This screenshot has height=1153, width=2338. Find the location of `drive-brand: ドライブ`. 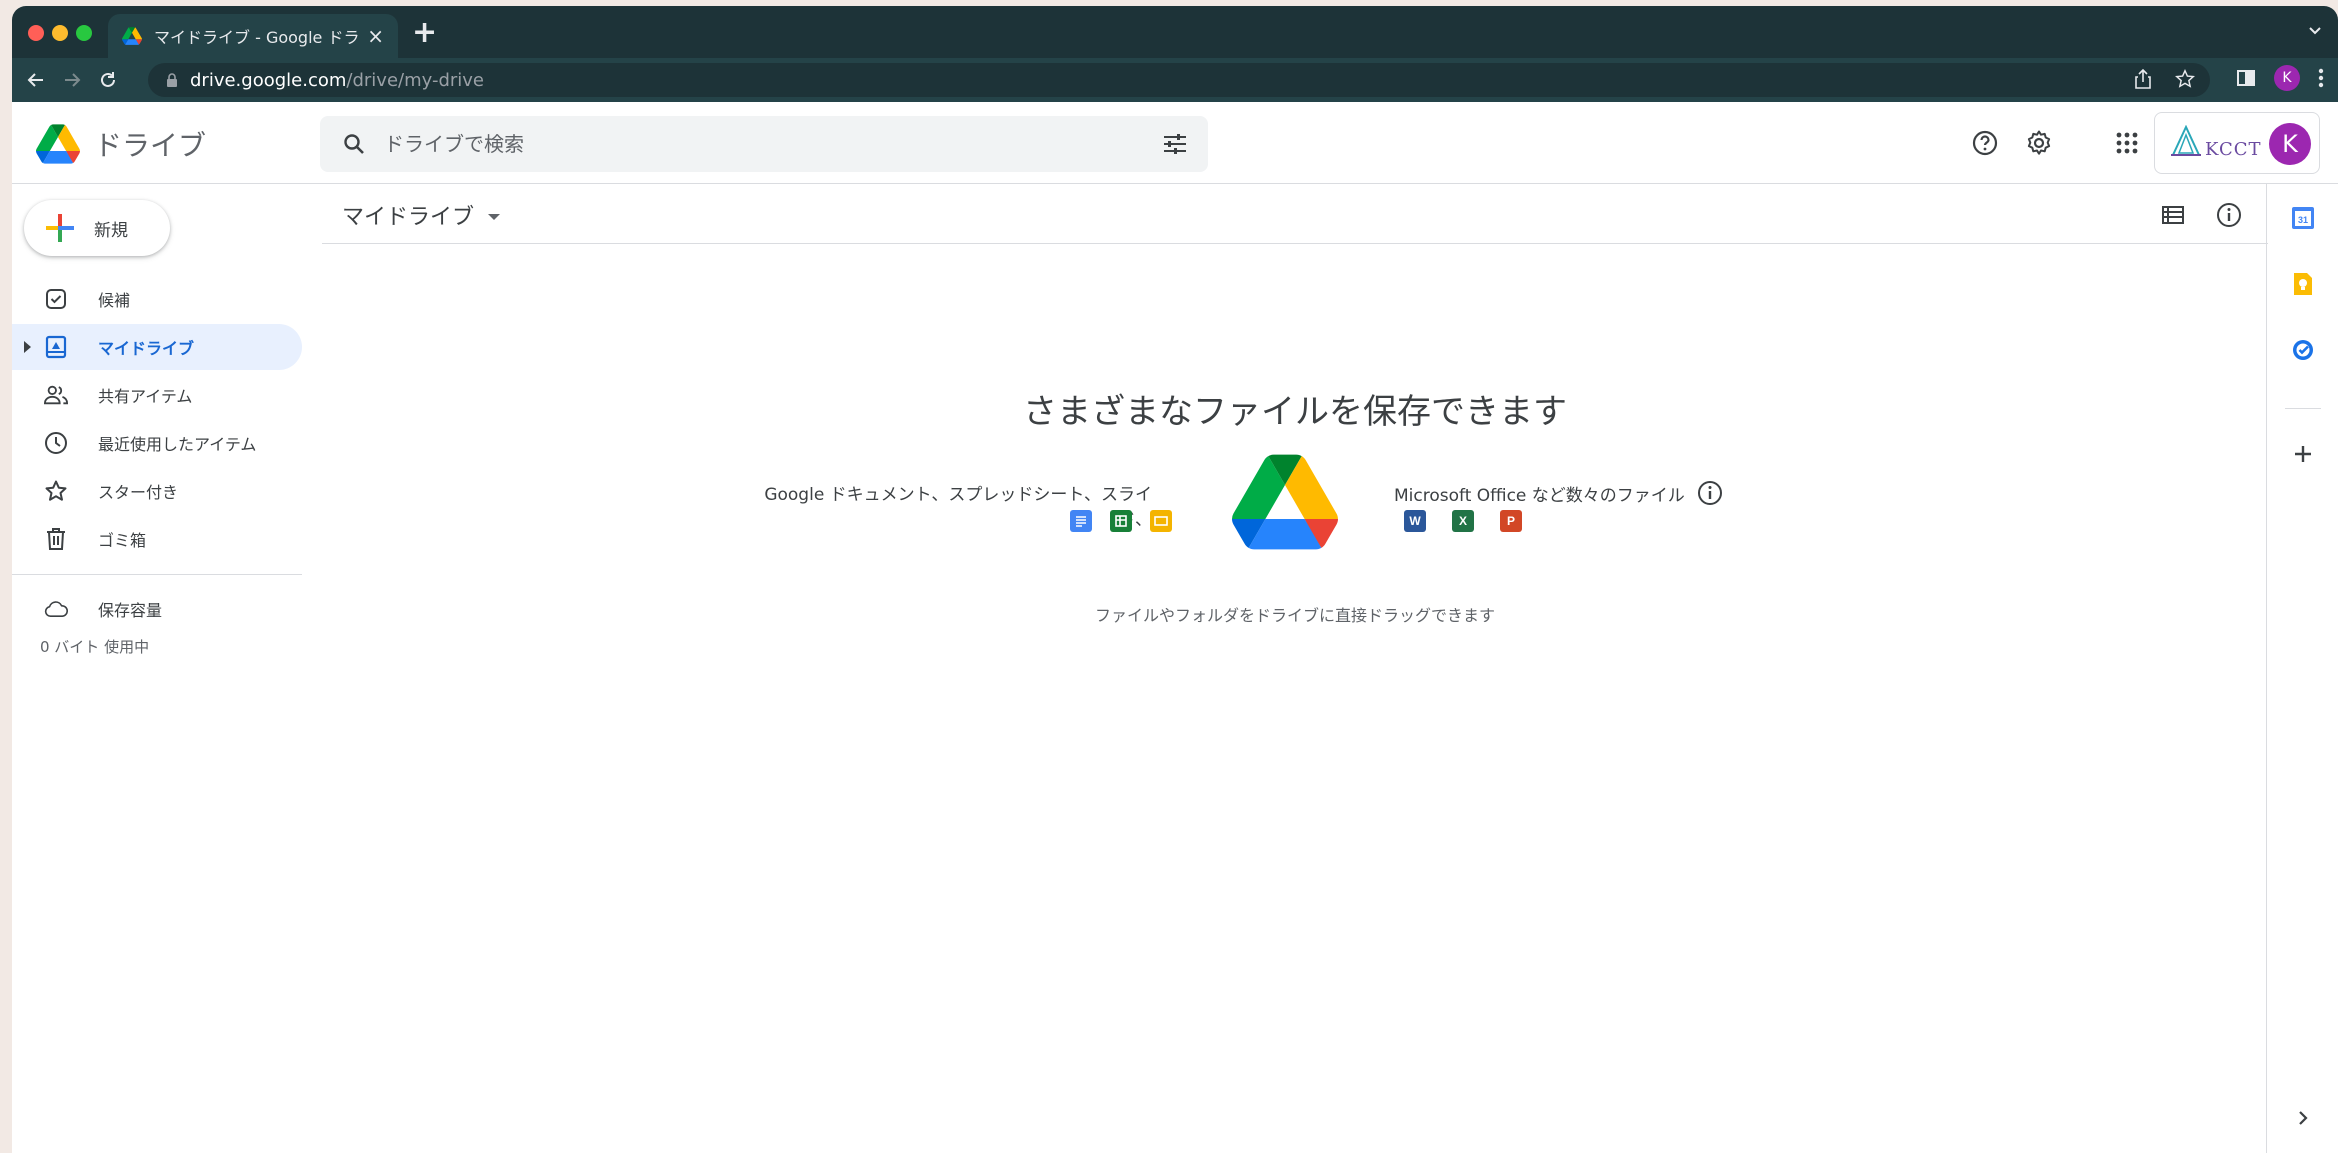

drive-brand: ドライブ is located at coordinates (121, 144).